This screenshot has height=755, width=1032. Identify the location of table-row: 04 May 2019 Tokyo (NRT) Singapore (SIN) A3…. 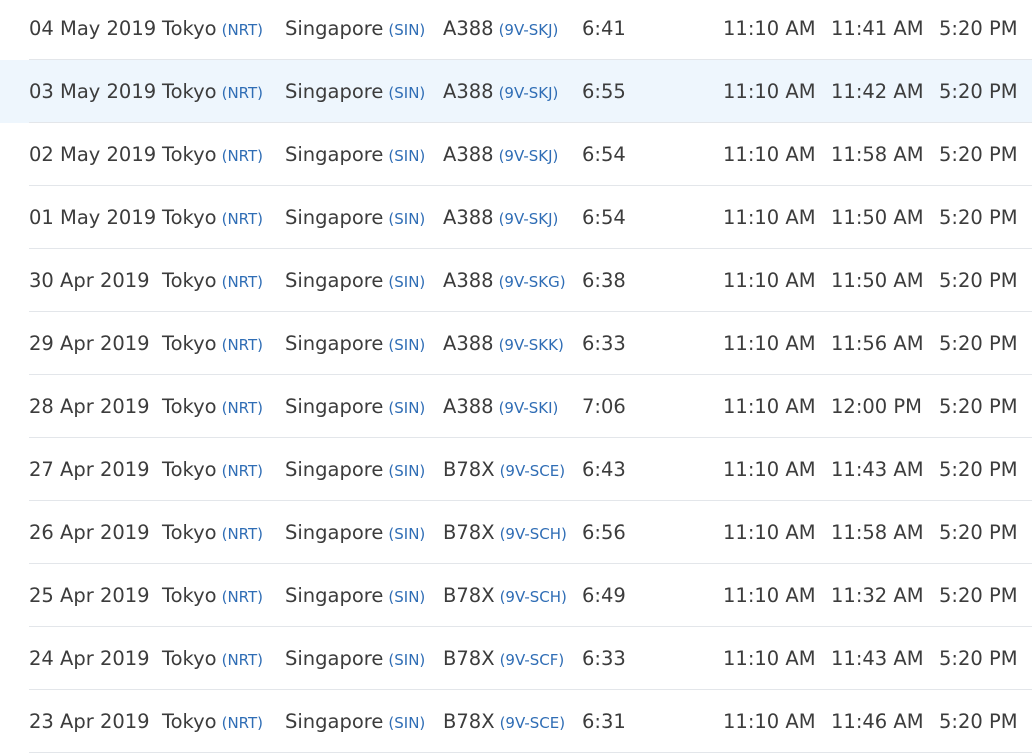
(516, 30).